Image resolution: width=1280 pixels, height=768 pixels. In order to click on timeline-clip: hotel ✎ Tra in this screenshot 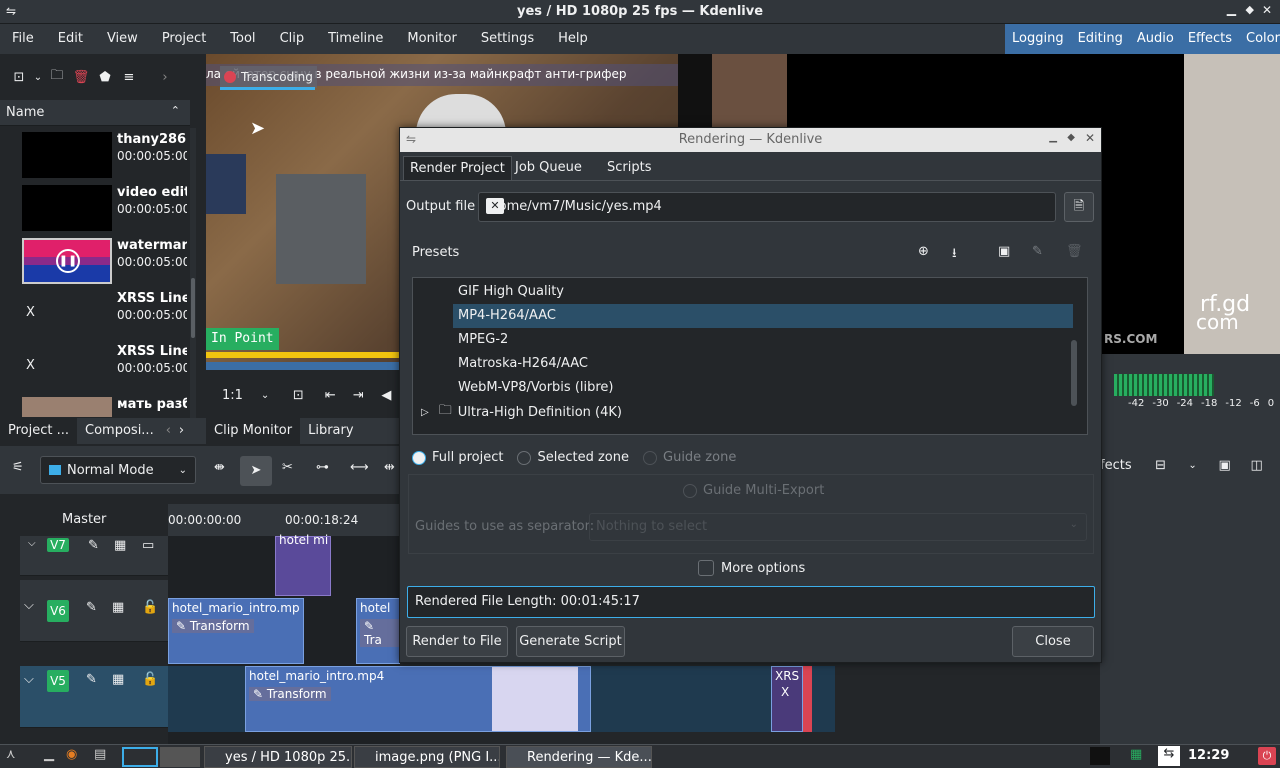, I will do `click(378, 631)`.